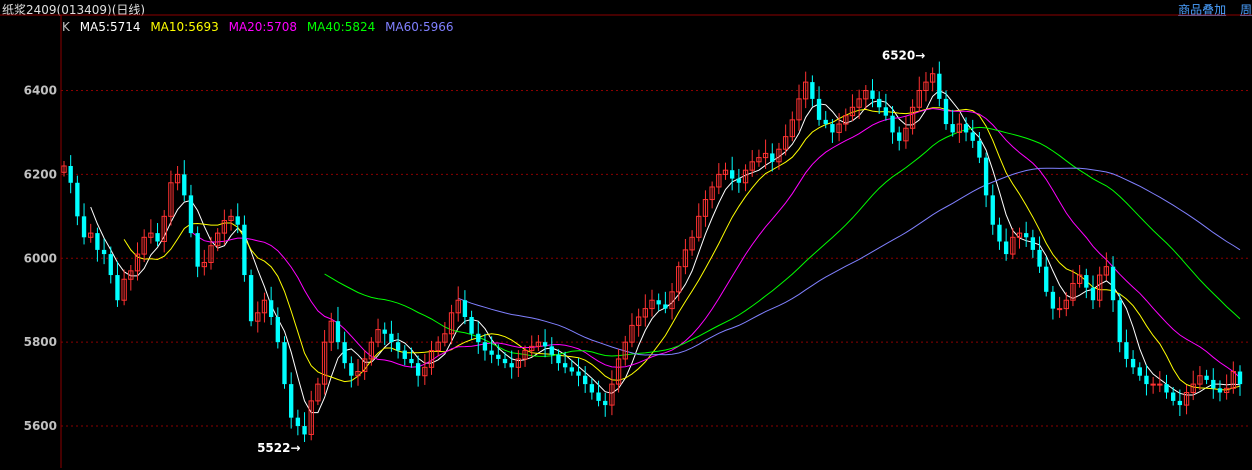  I want to click on y-tick-label: 6000, so click(40, 258).